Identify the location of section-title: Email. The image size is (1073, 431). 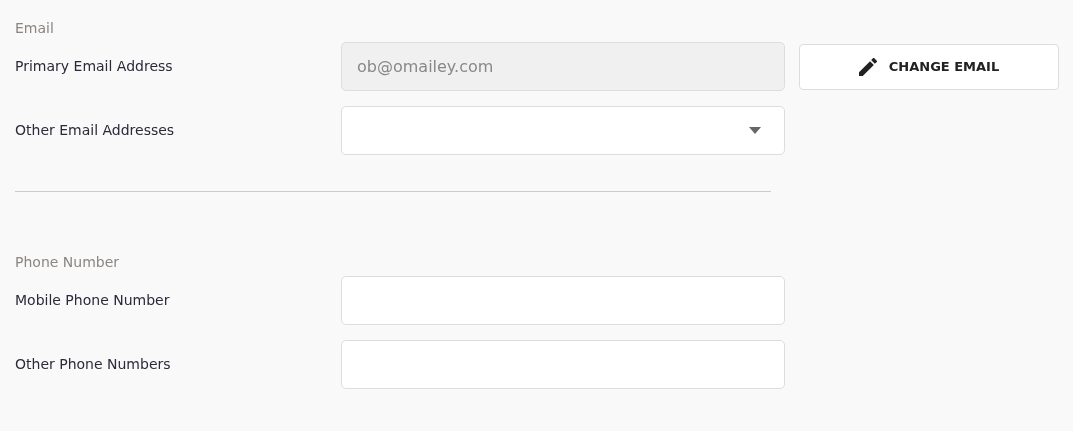
(35, 28).